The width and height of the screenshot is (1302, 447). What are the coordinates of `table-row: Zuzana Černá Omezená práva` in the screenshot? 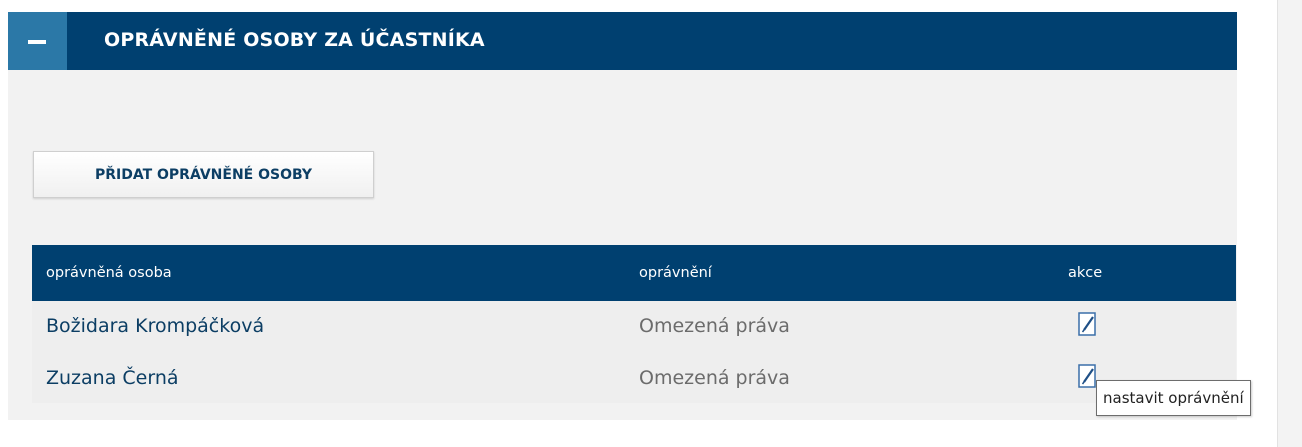 It's located at (634, 379).